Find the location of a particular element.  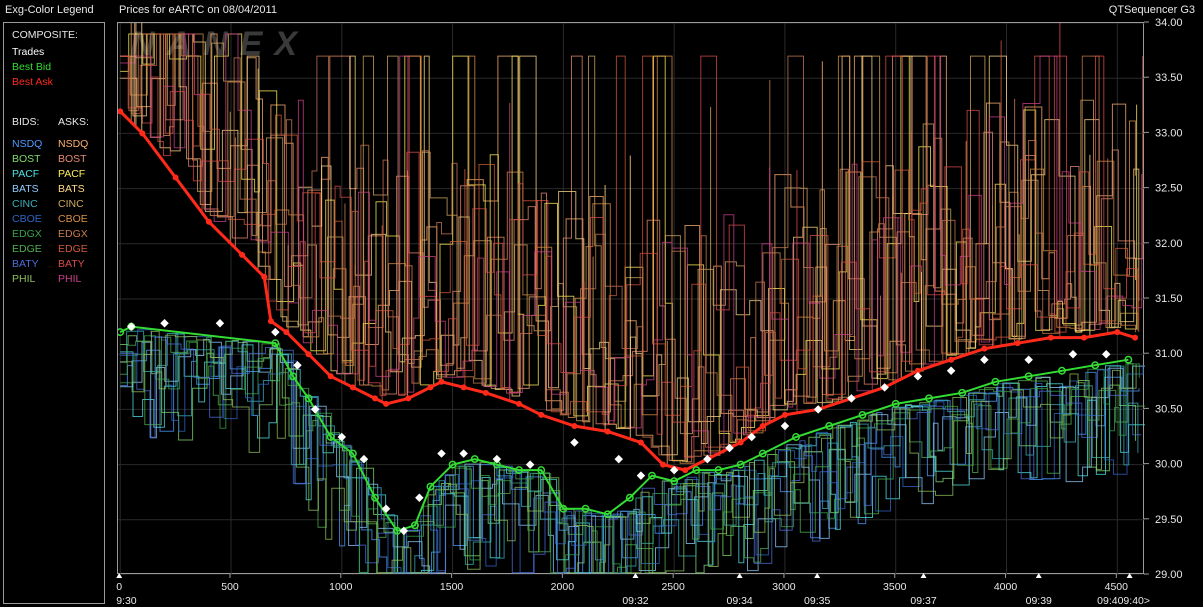

x-tick-label: 3500 is located at coordinates (895, 587).